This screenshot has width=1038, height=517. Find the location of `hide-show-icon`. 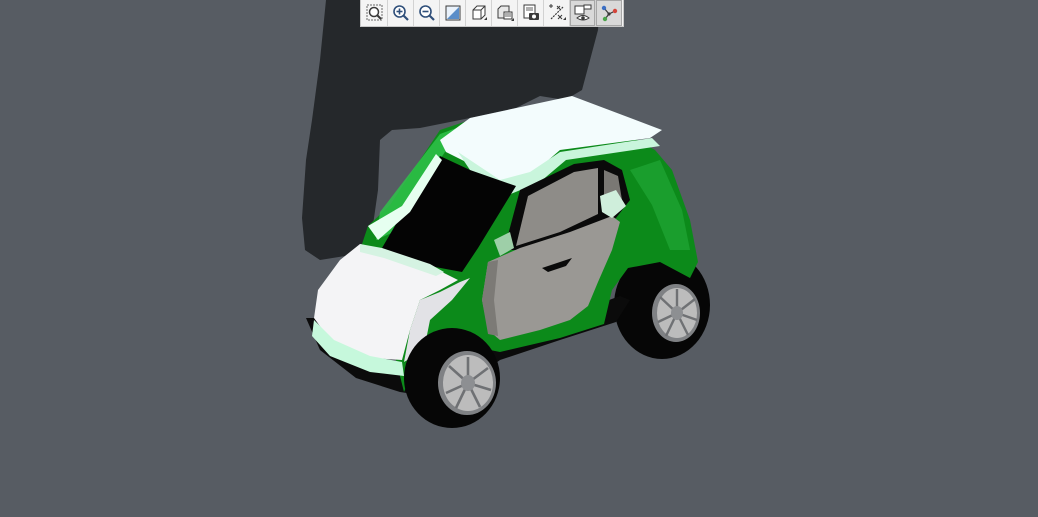

hide-show-icon is located at coordinates (582, 12).